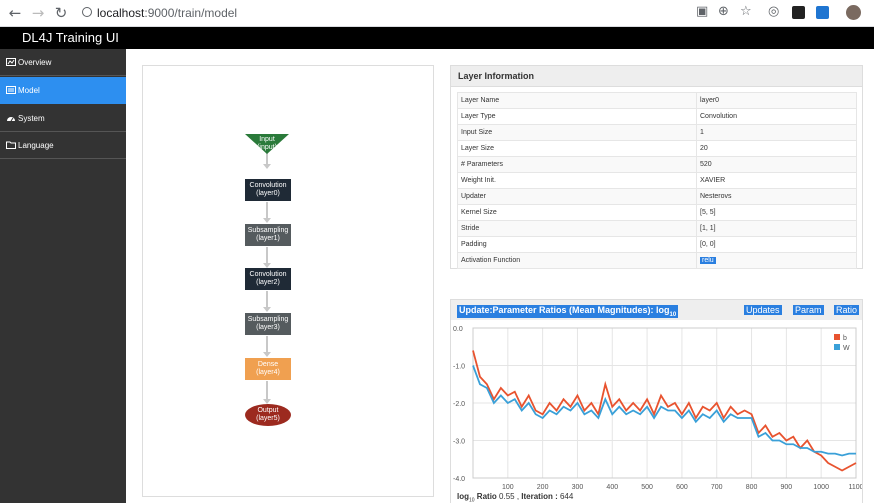  I want to click on graph-node-layer5: Output (layer5), so click(268, 415).